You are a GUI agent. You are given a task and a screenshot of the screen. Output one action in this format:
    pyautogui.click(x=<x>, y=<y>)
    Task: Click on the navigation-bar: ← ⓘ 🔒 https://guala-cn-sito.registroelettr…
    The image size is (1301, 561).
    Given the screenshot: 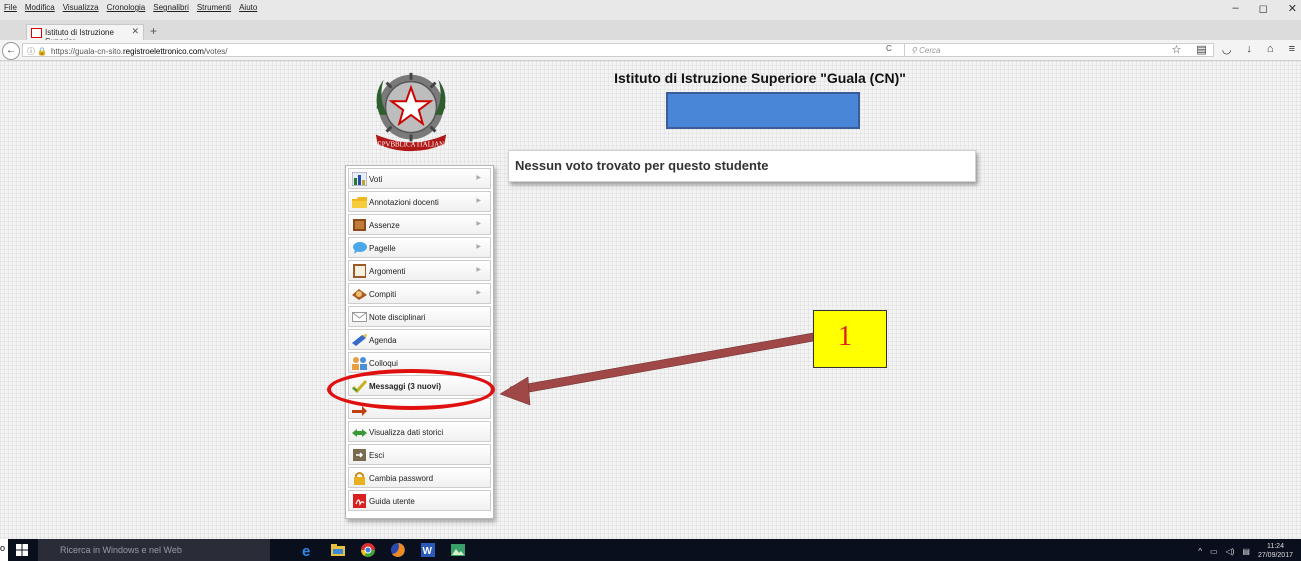 What is the action you would take?
    pyautogui.click(x=650, y=50)
    